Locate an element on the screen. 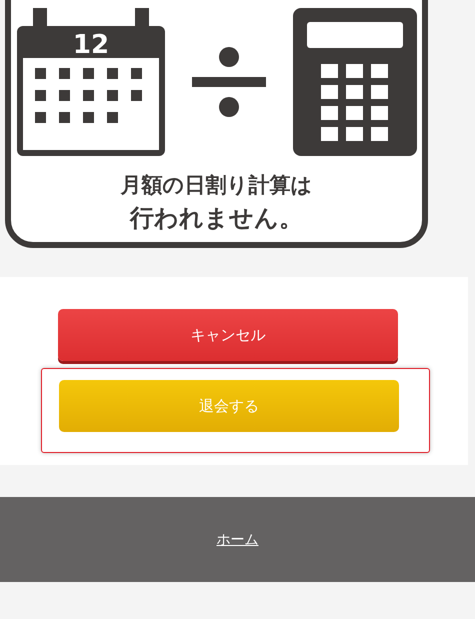 The width and height of the screenshot is (475, 619). divide-icon is located at coordinates (229, 82).